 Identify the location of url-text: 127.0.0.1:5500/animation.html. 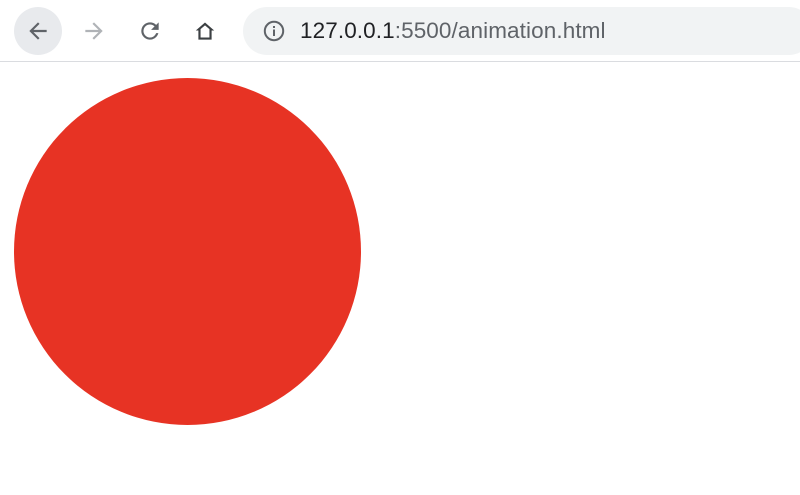
(453, 31).